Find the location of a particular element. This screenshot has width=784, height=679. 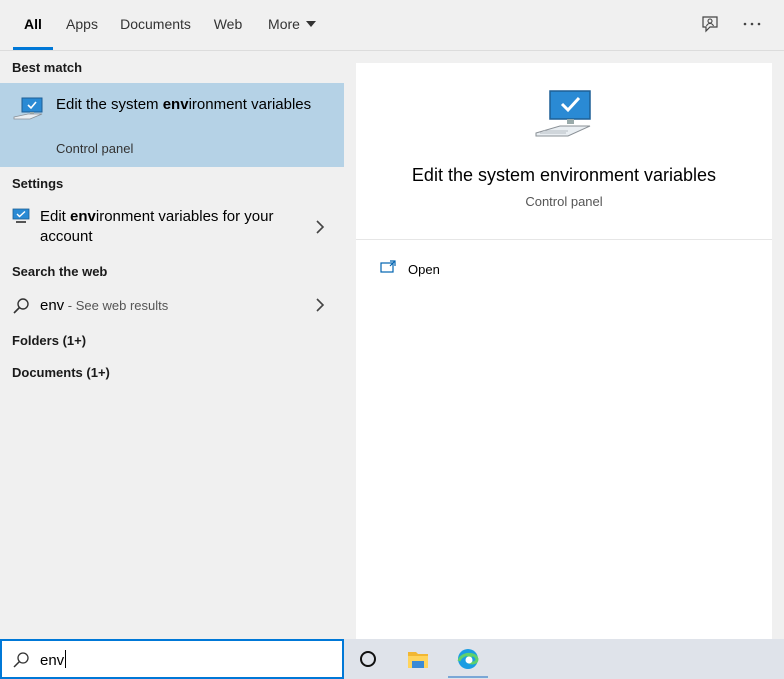

best-match-title: Edit the system environment variables is located at coordinates (184, 104).